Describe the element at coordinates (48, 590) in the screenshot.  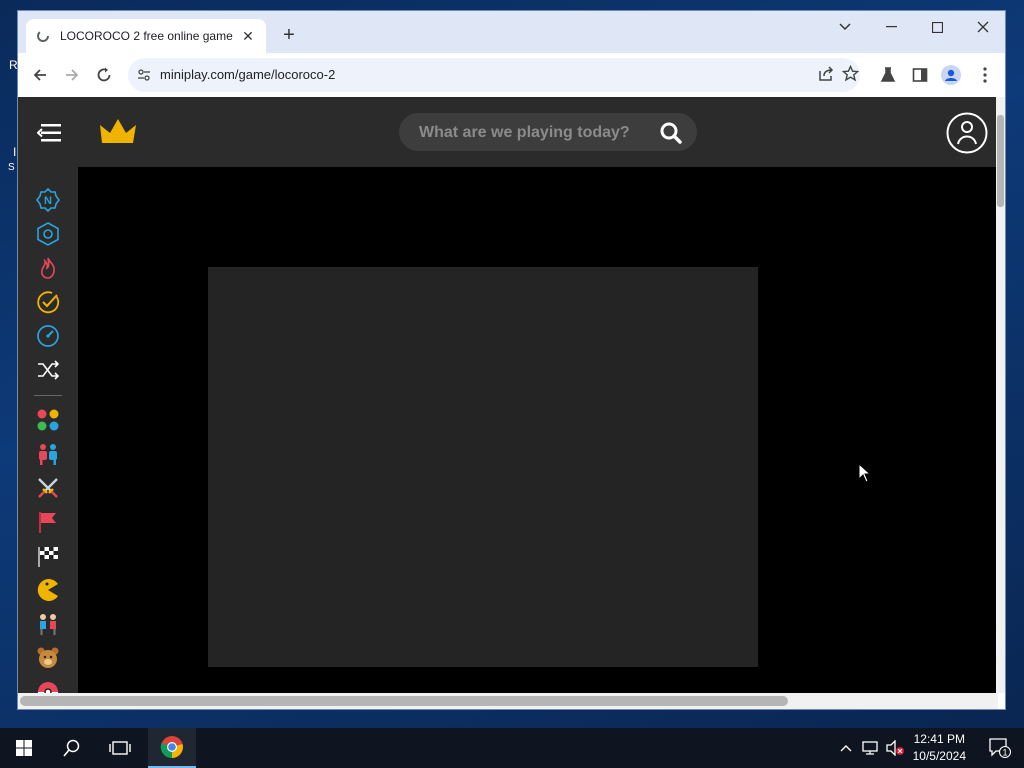
I see `pacman-icon` at that location.